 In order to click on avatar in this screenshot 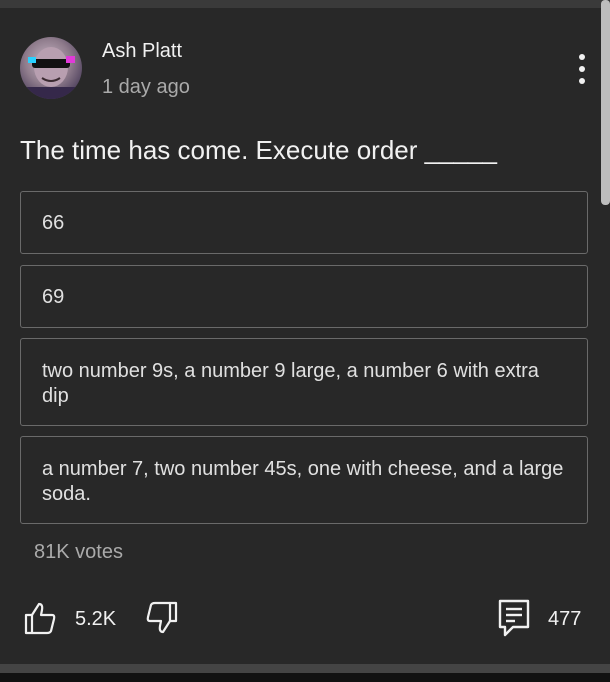, I will do `click(51, 68)`.